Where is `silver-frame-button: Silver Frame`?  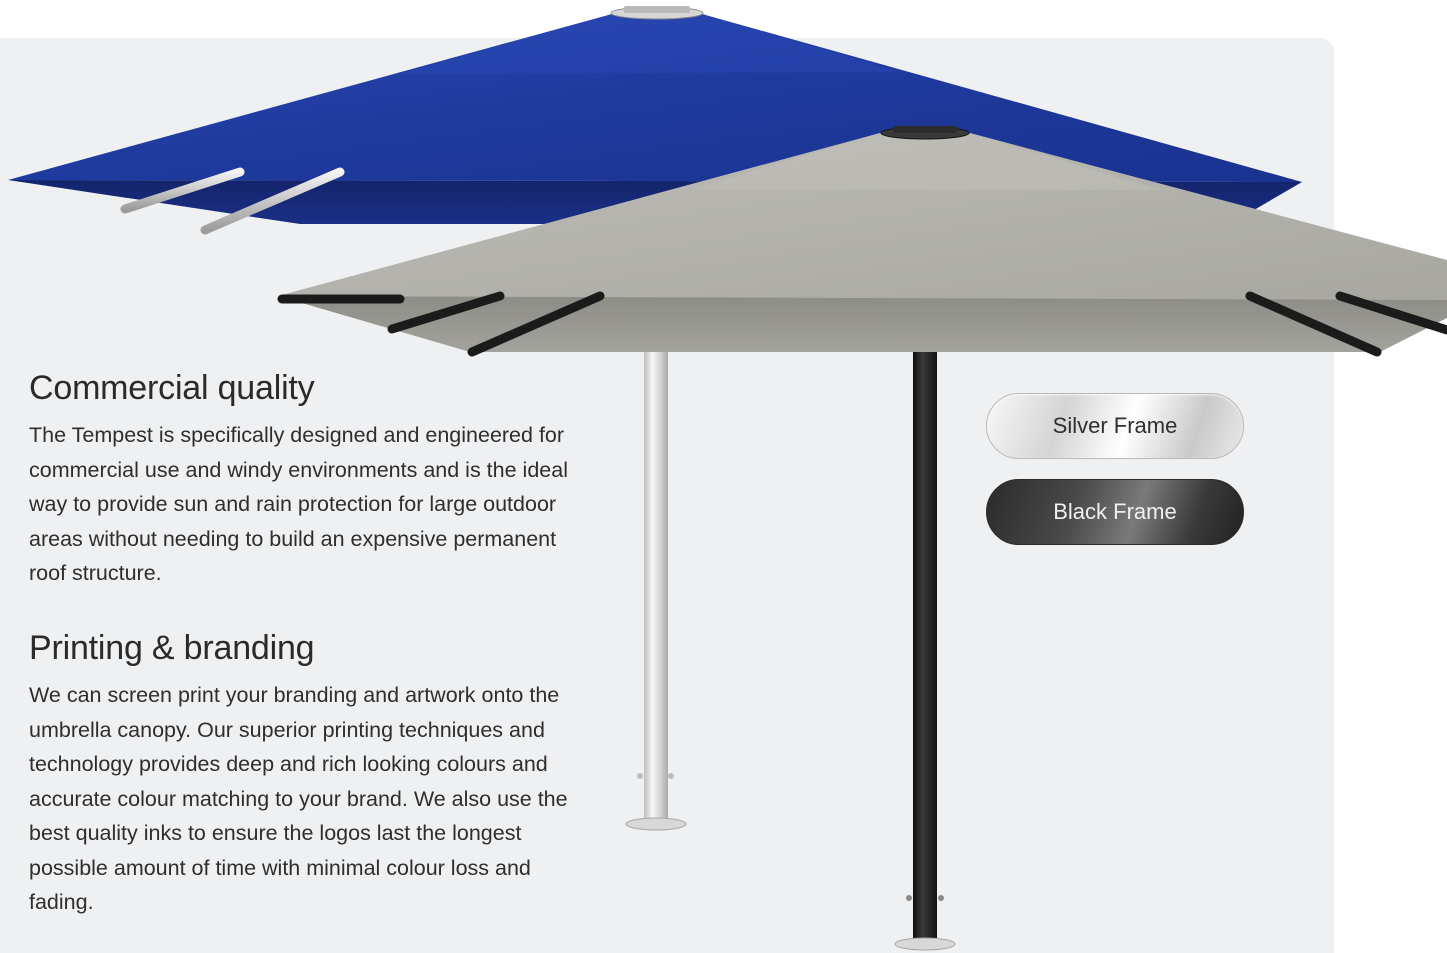
silver-frame-button: Silver Frame is located at coordinates (1115, 426).